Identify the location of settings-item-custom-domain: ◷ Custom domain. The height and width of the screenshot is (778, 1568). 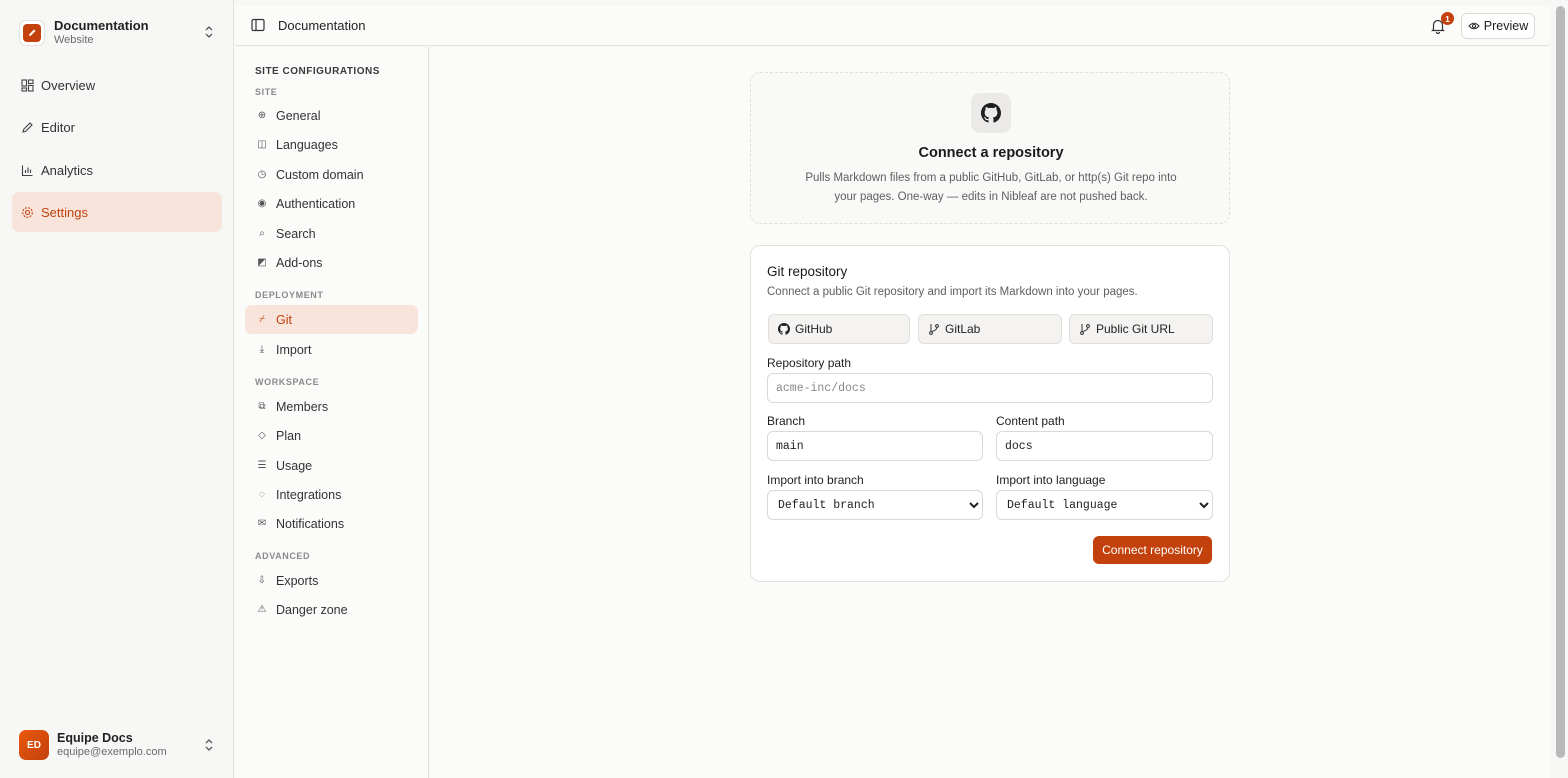
(331, 174).